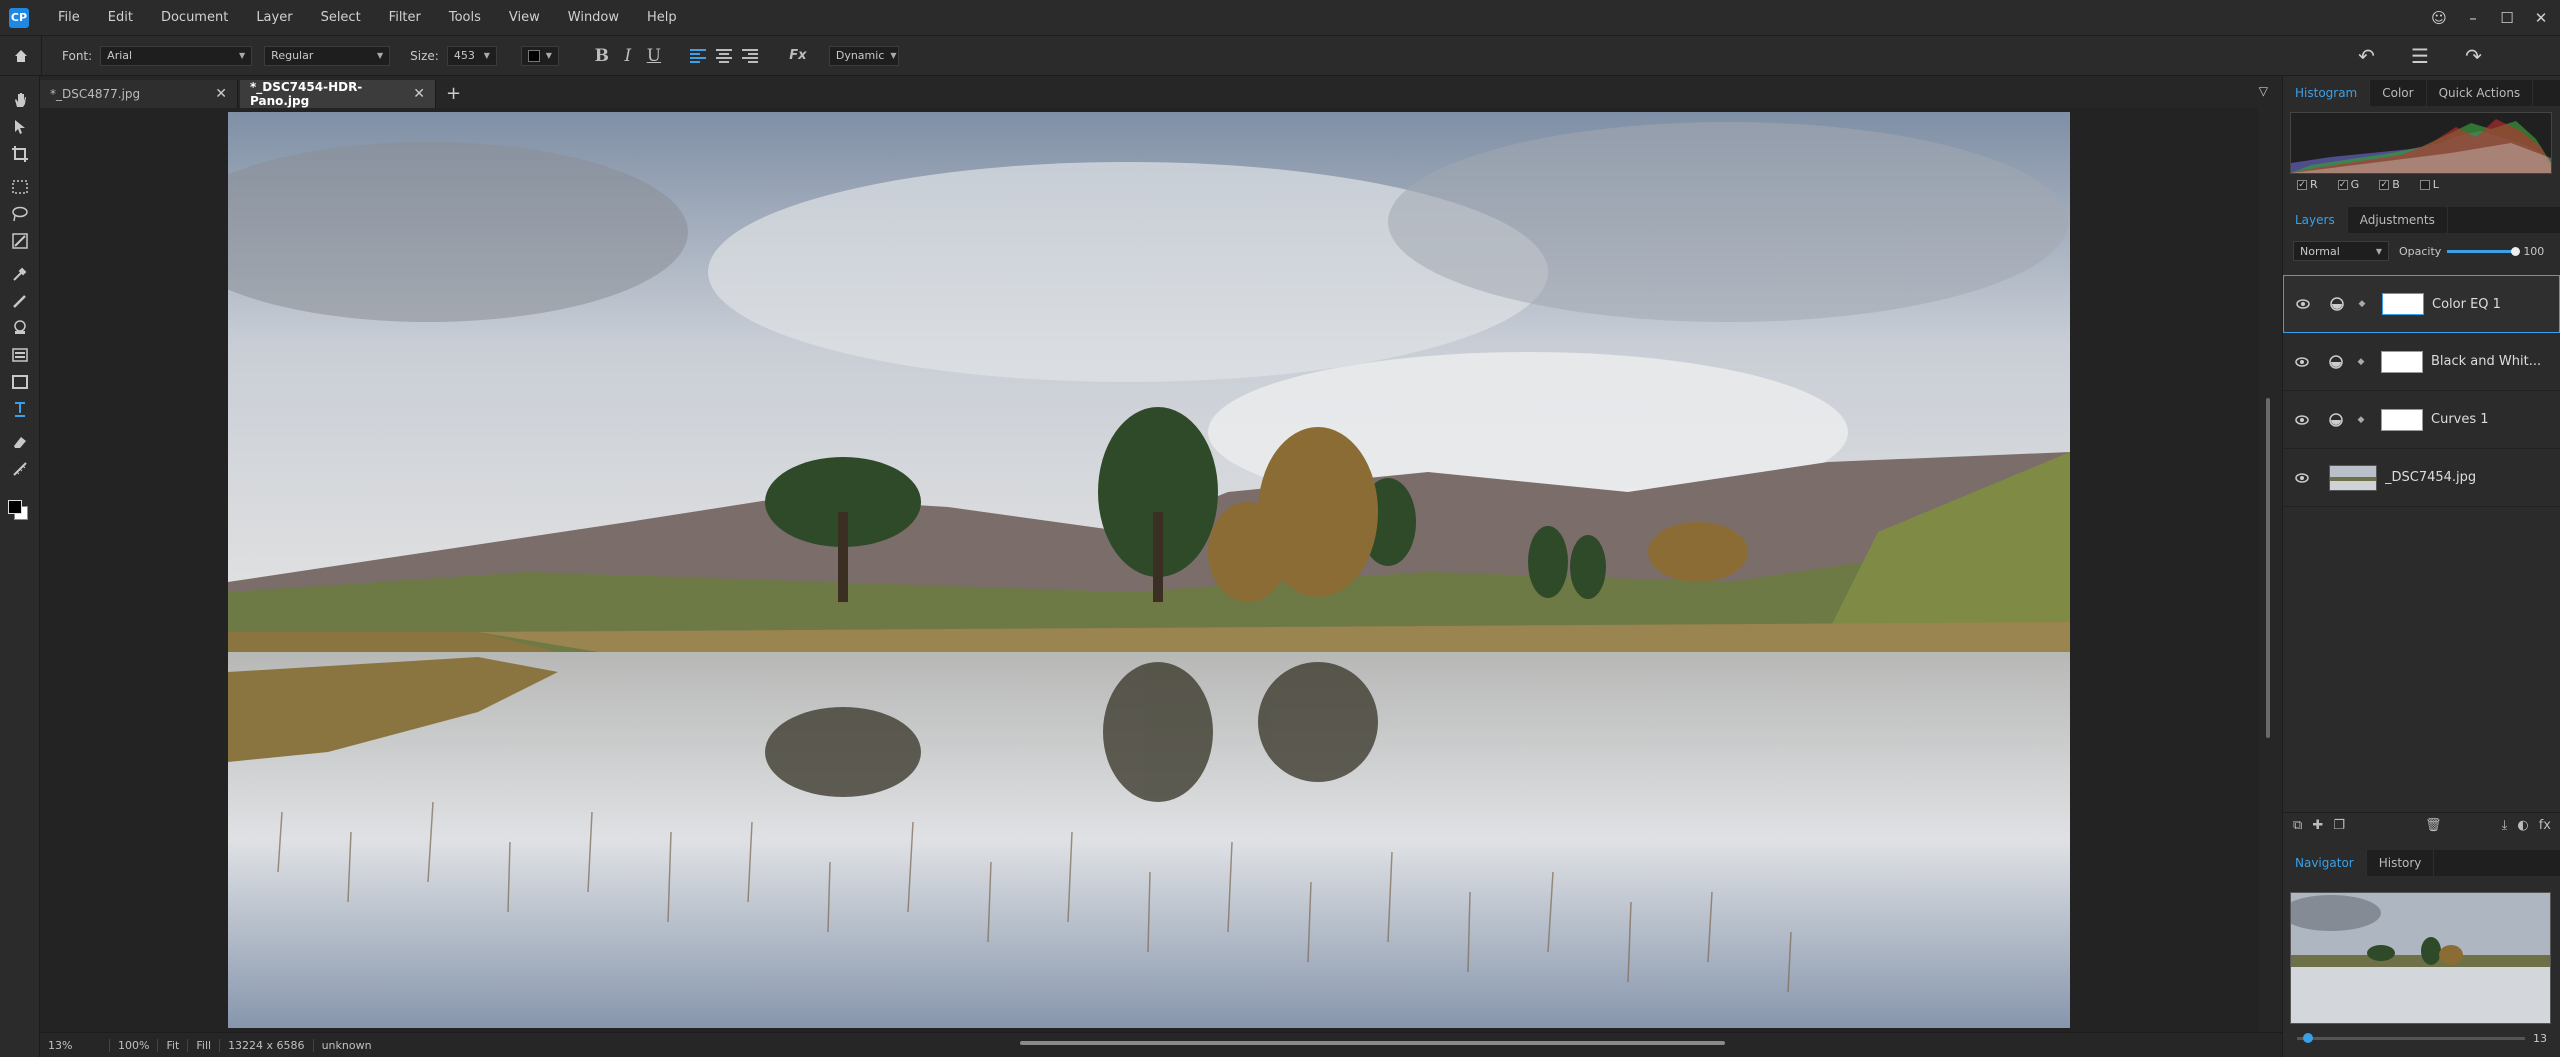  I want to click on menu-document: Document, so click(194, 18).